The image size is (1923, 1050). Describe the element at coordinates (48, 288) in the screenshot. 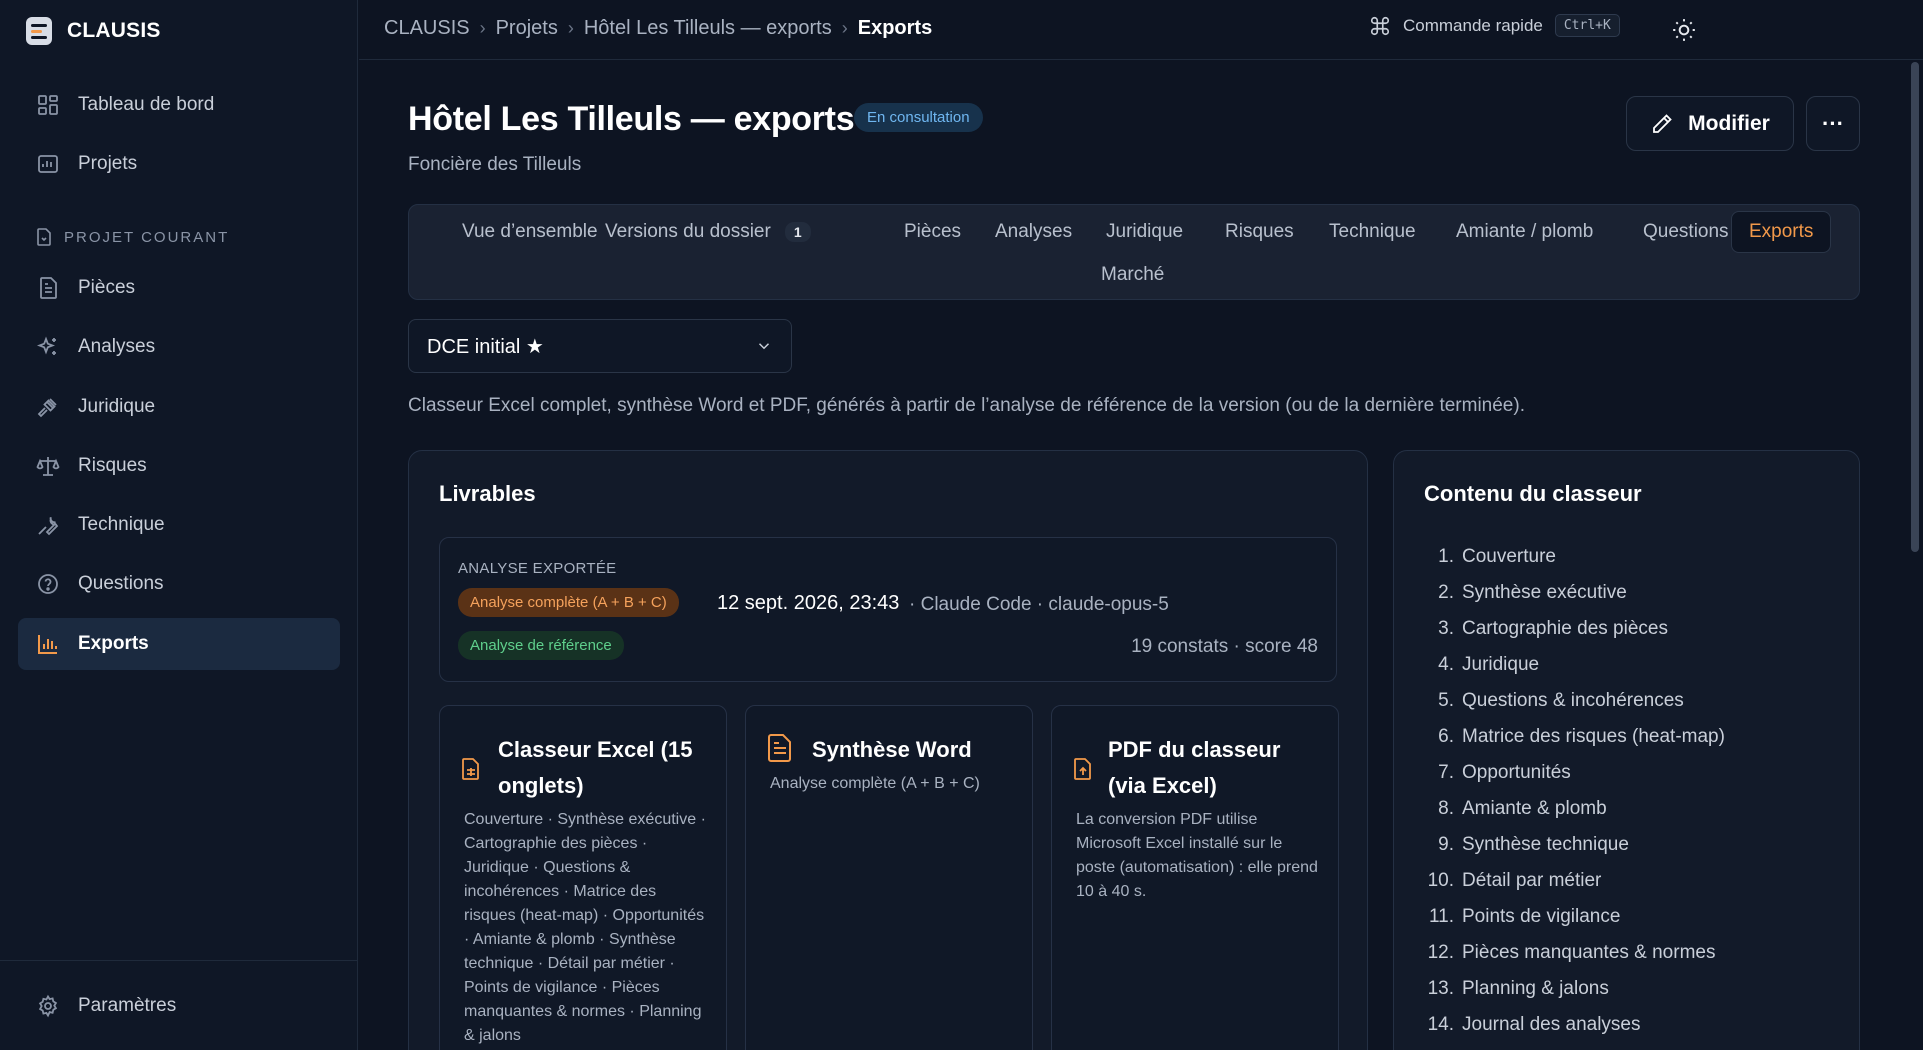

I see `document-icon` at that location.